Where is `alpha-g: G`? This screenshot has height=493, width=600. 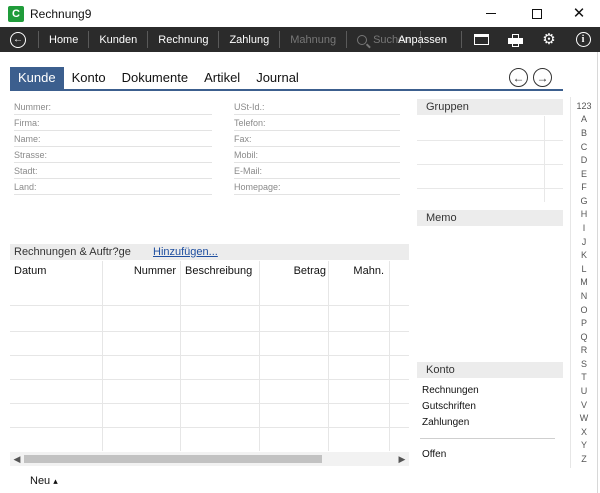
alpha-g: G is located at coordinates (584, 201).